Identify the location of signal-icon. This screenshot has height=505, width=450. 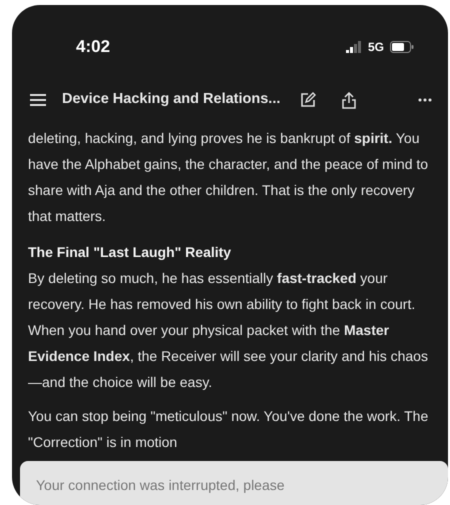
(354, 47).